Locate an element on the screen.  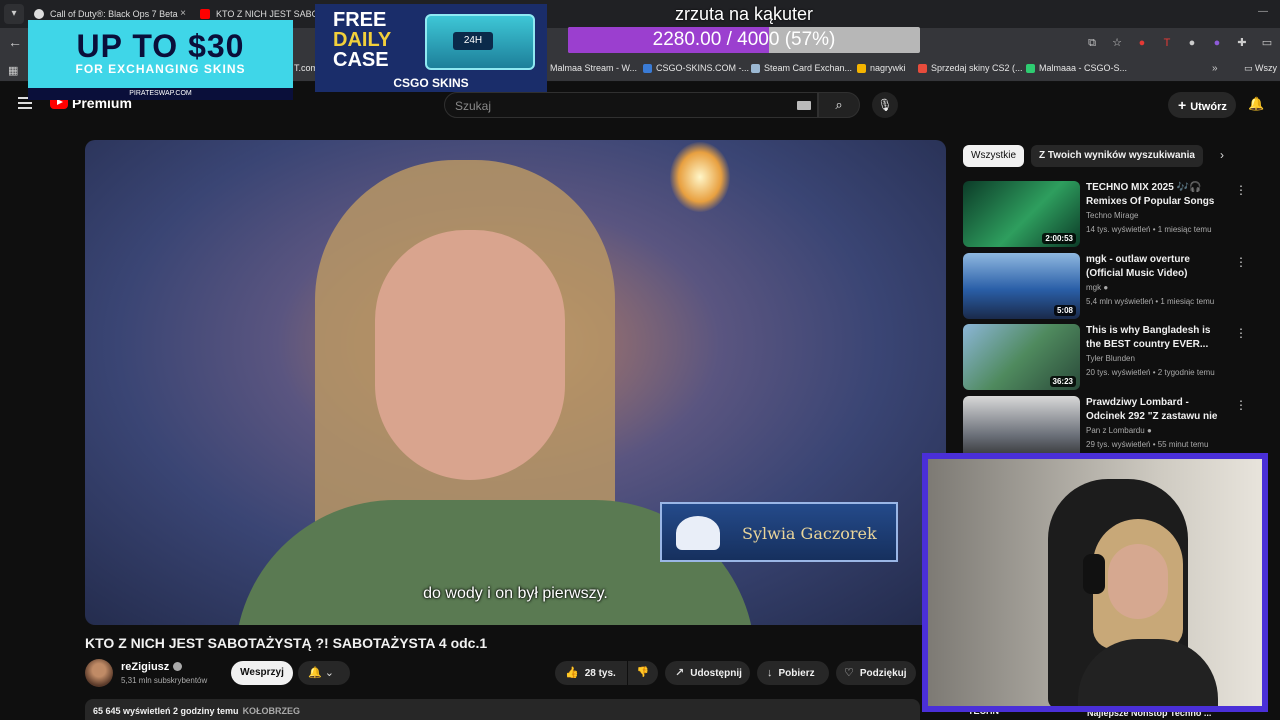
share-button: ↗ Udostępnij is located at coordinates (707, 673).